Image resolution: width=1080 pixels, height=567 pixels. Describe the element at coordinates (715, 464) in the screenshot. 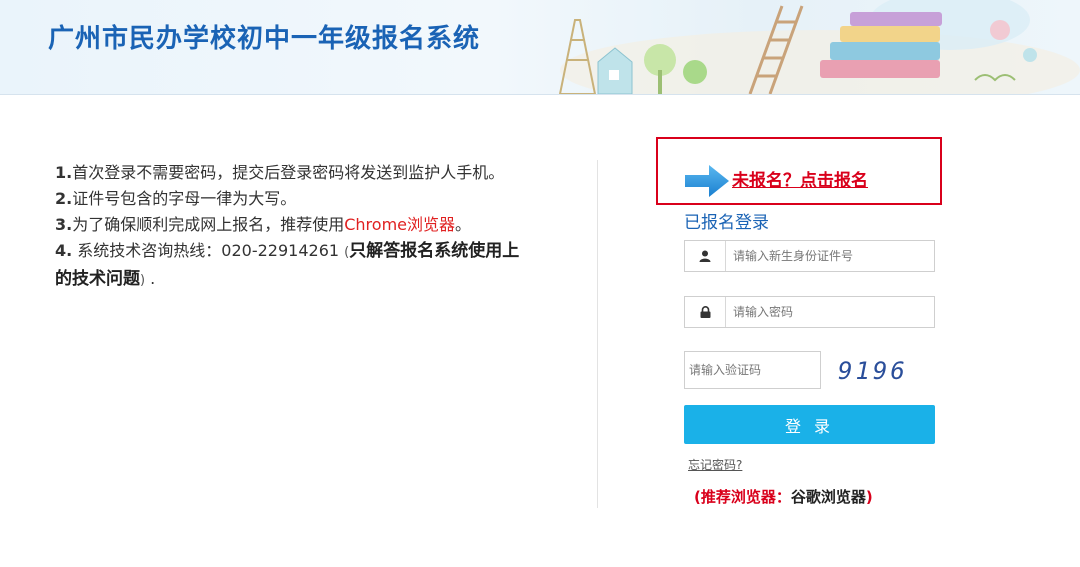

I see `forgot-password-link: 忘记密码?` at that location.